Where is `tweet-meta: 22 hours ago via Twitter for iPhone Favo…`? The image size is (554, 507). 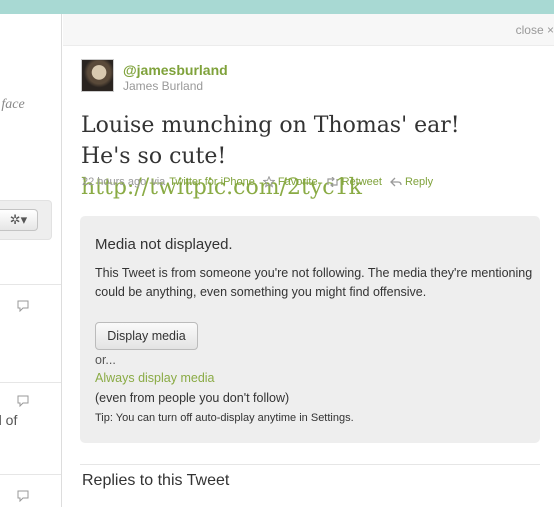
tweet-meta: 22 hours ago via Twitter for iPhone Favo… is located at coordinates (257, 182).